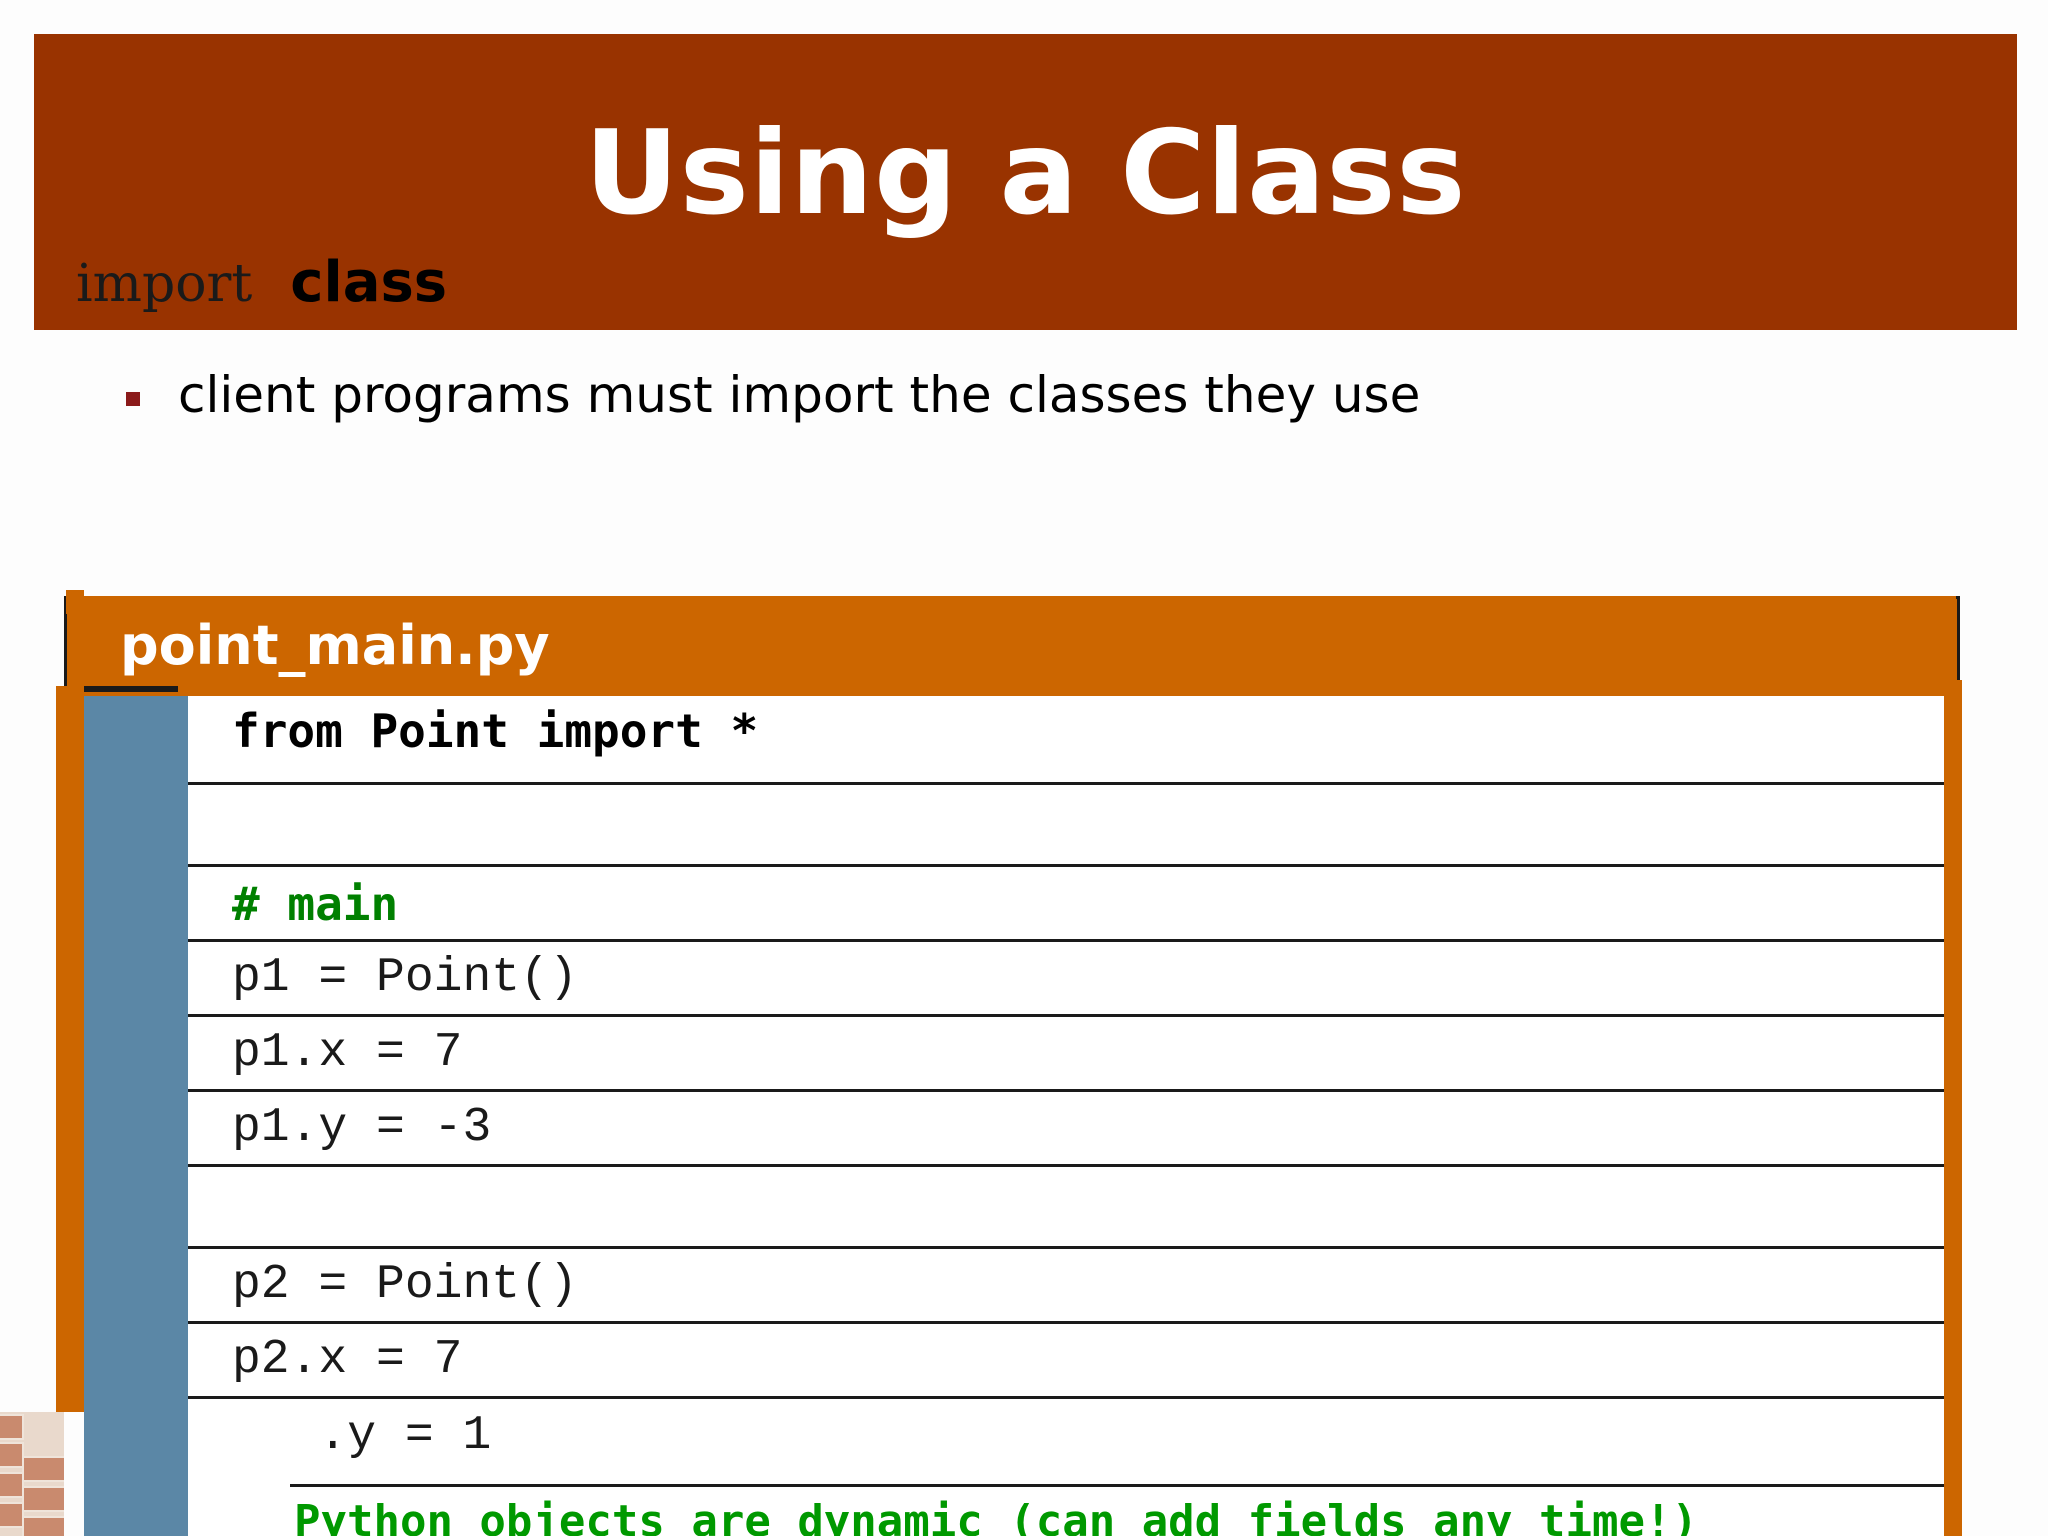  What do you see at coordinates (131, 689) in the screenshot?
I see `panel-divider` at bounding box center [131, 689].